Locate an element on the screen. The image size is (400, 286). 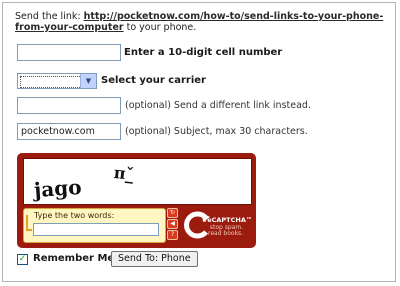
recaptcha-brand: reCAPTCHA™ is located at coordinates (228, 220).